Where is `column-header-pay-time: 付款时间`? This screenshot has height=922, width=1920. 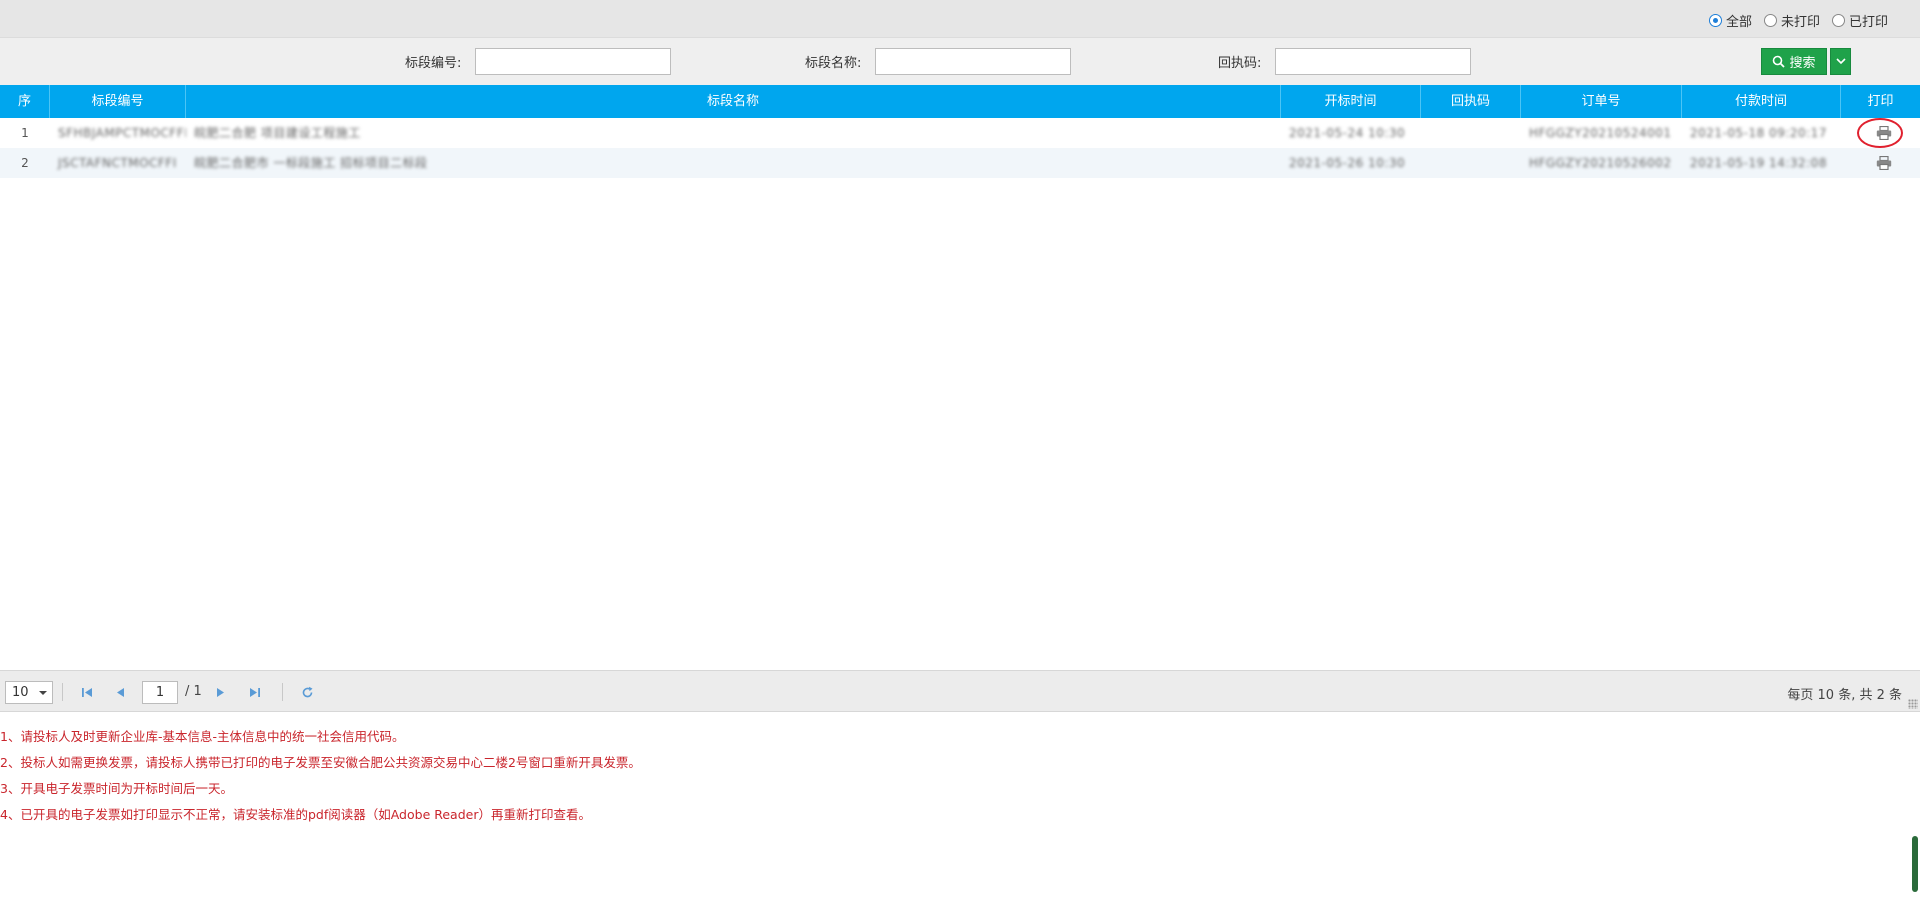
column-header-pay-time: 付款时间 is located at coordinates (1761, 101).